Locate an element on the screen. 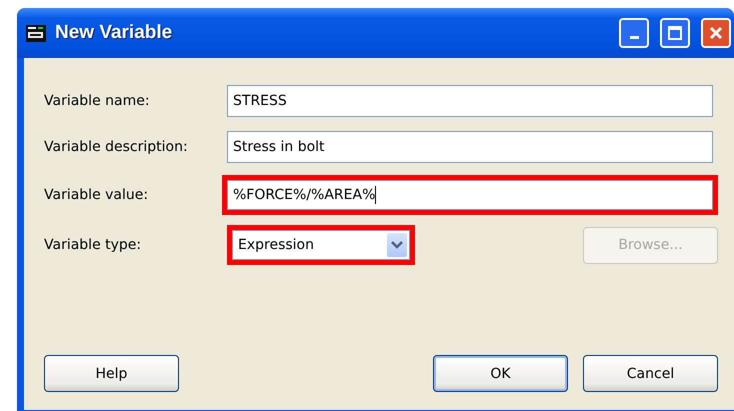 This screenshot has height=411, width=734. input-field: STRESS is located at coordinates (470, 101).